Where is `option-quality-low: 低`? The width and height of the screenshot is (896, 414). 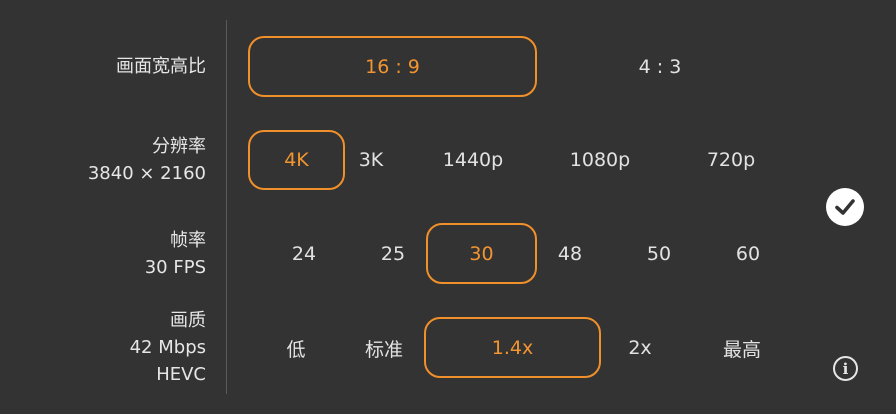
option-quality-low: 低 is located at coordinates (296, 348).